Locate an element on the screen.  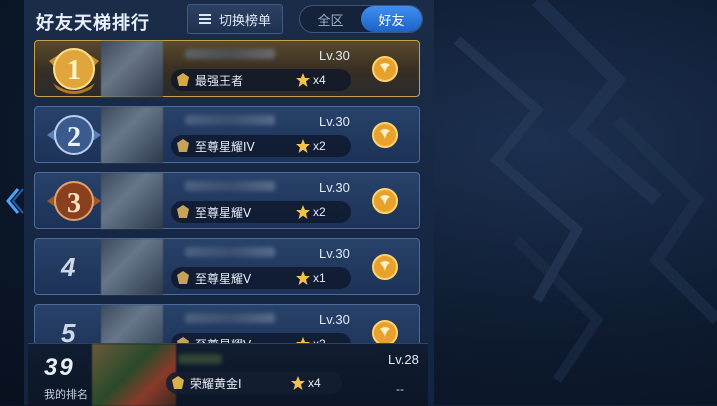
rank-number: 2 is located at coordinates (74, 137).